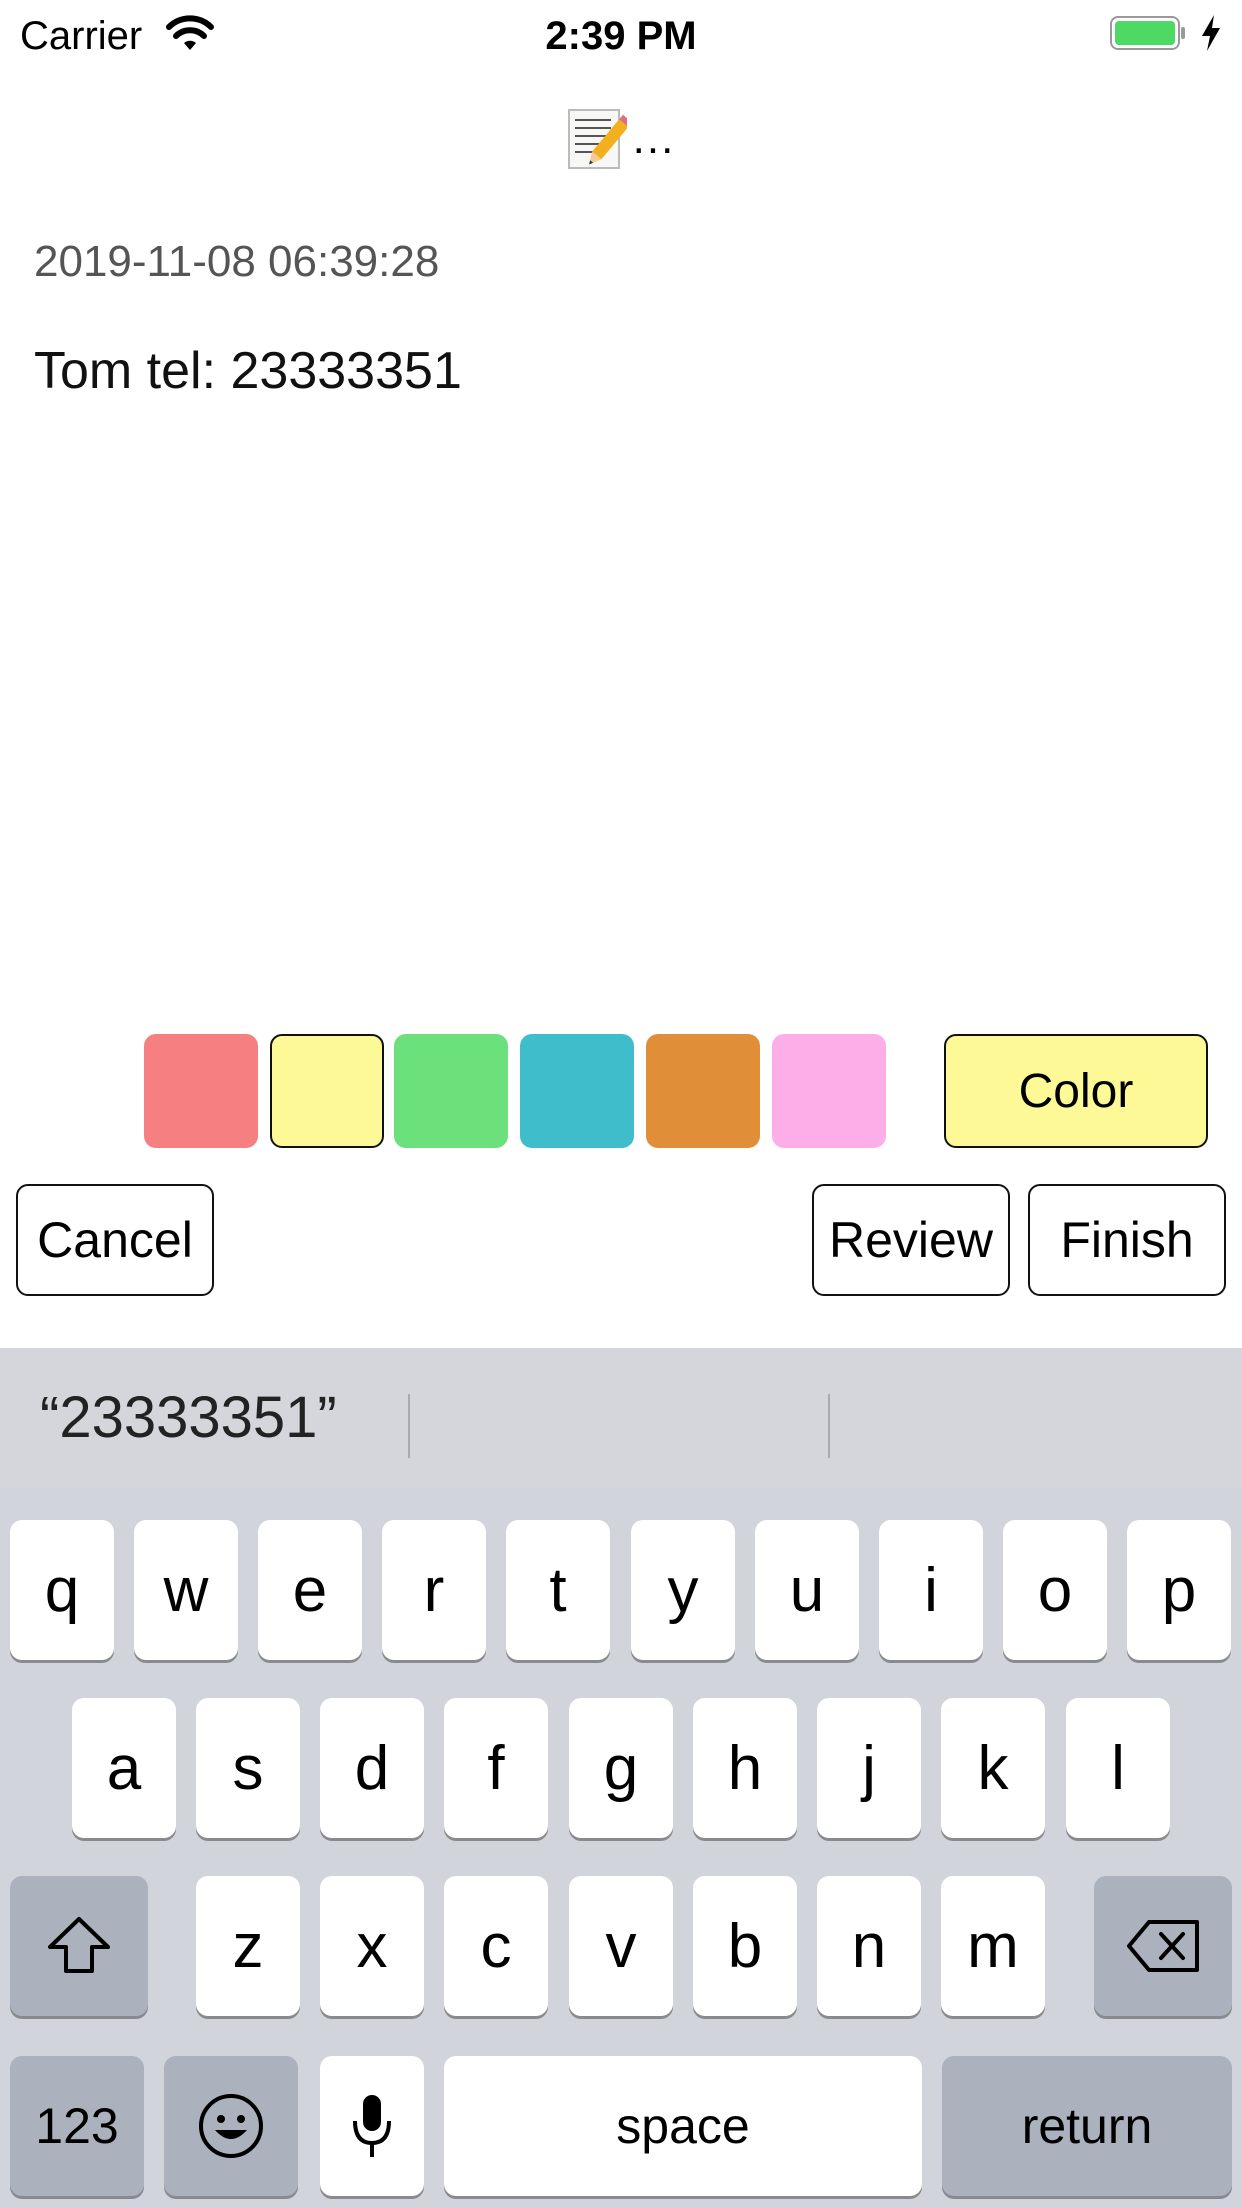 This screenshot has width=1242, height=2208. What do you see at coordinates (621, 1768) in the screenshot?
I see `key-g: g` at bounding box center [621, 1768].